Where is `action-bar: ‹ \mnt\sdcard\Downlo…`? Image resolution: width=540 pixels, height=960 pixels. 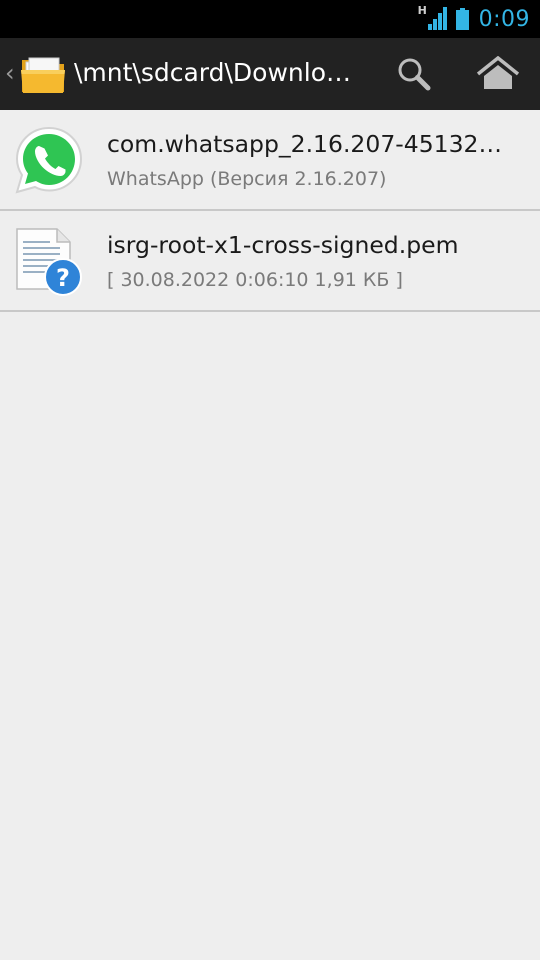
action-bar: ‹ \mnt\sdcard\Downlo… is located at coordinates (270, 75).